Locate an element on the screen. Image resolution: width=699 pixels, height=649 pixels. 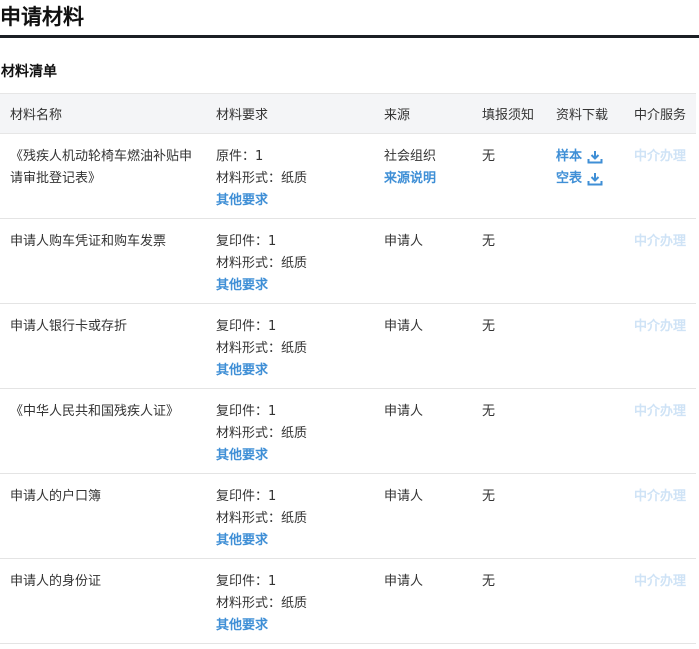
header-filling-notice: 填报须知 is located at coordinates (519, 113).